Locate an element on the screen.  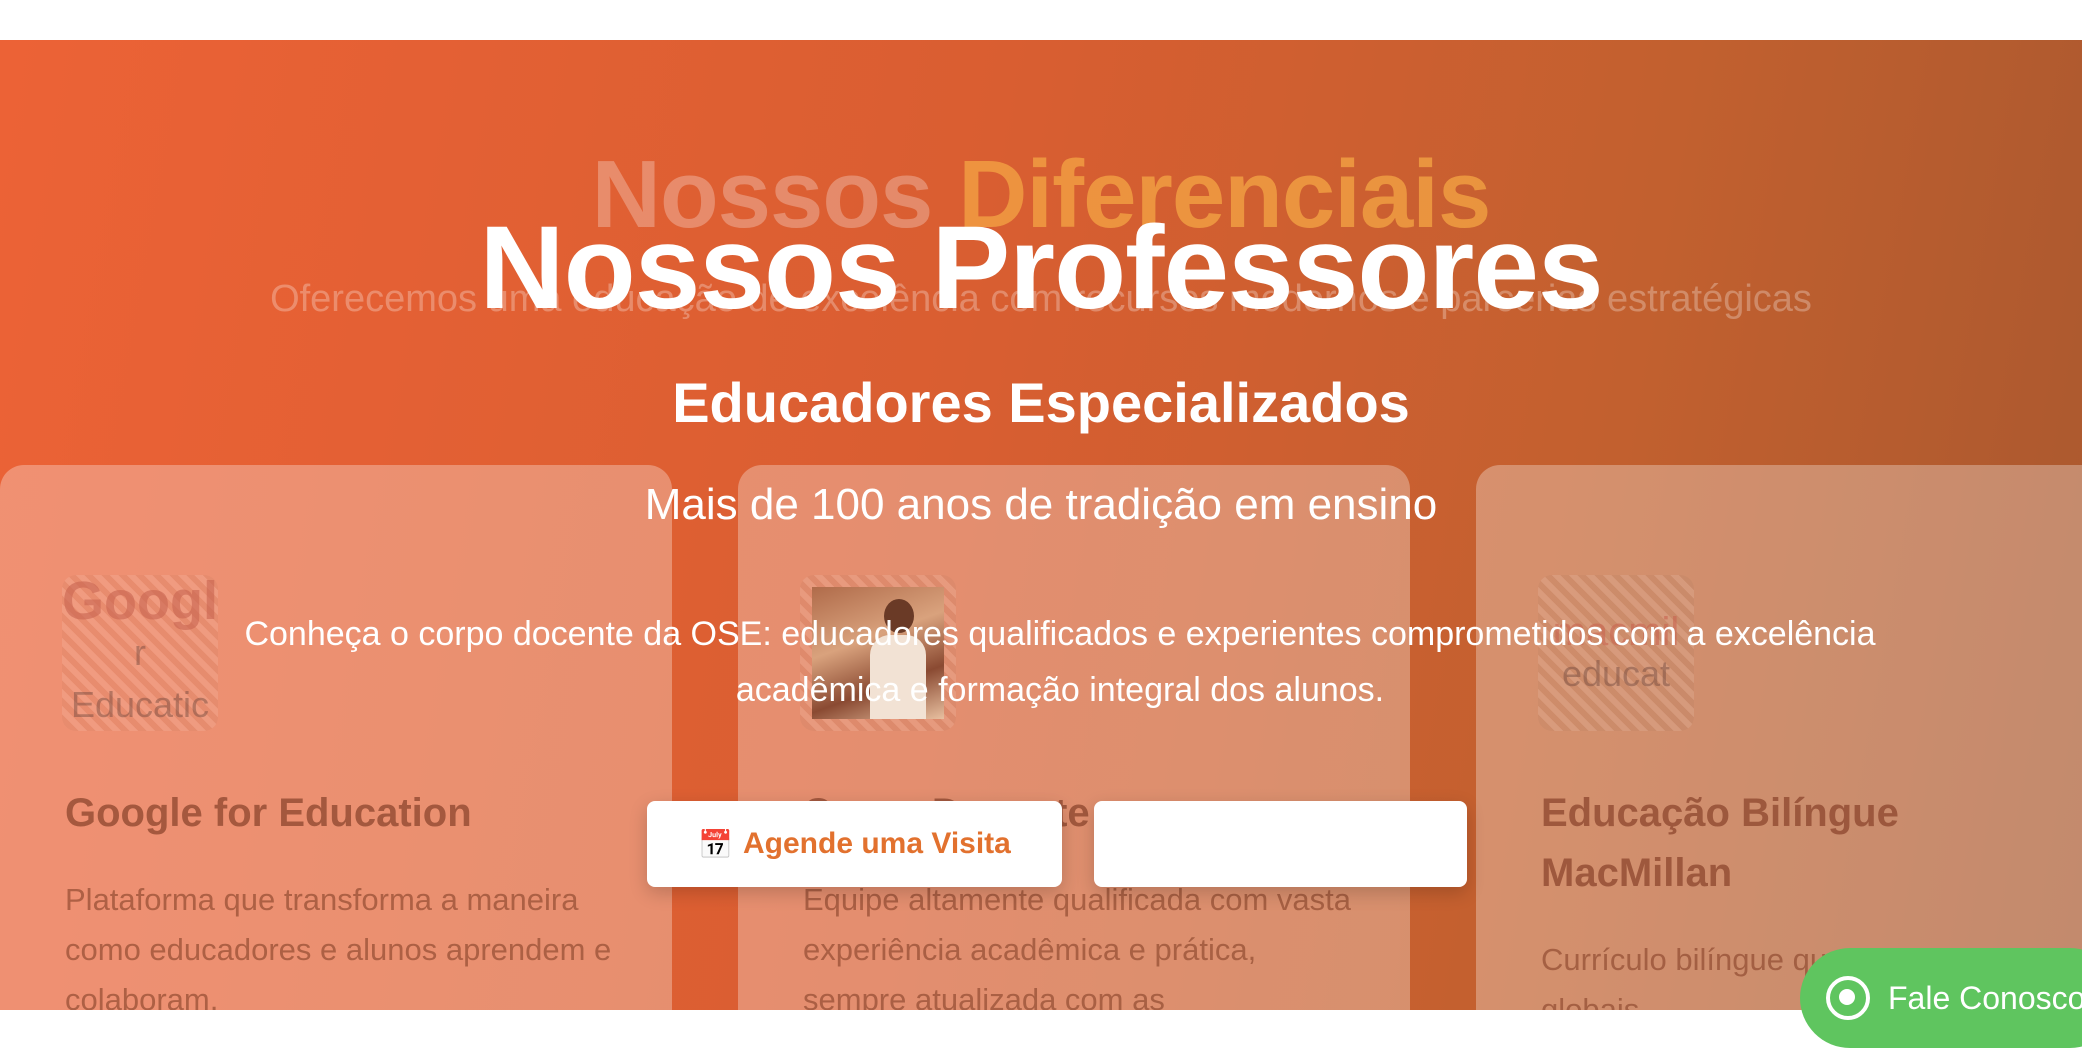
whatsapp-label: Fale Conosco is located at coordinates (1985, 997).